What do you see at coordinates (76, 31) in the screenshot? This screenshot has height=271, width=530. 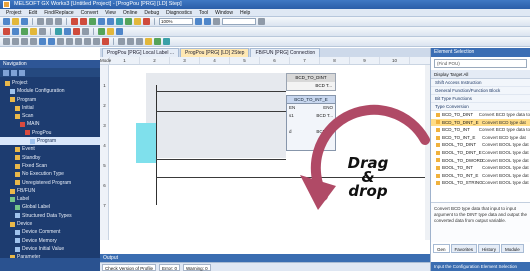 I see `error-jump-icon` at bounding box center [76, 31].